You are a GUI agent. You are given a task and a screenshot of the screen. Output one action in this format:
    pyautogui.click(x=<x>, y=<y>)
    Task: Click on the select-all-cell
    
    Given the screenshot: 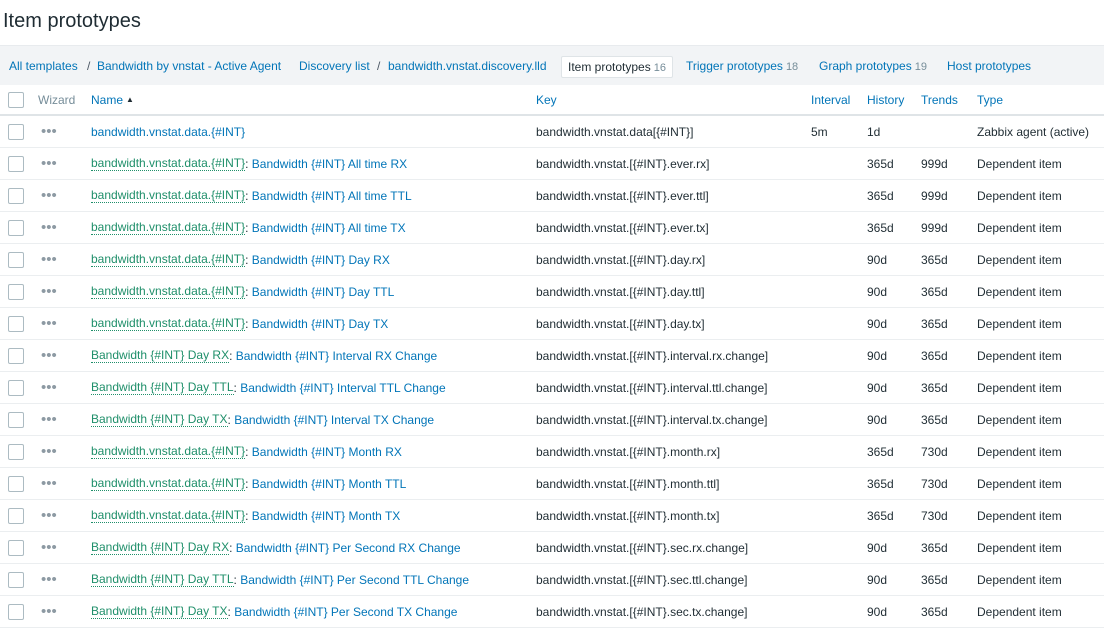 What is the action you would take?
    pyautogui.click(x=16, y=99)
    